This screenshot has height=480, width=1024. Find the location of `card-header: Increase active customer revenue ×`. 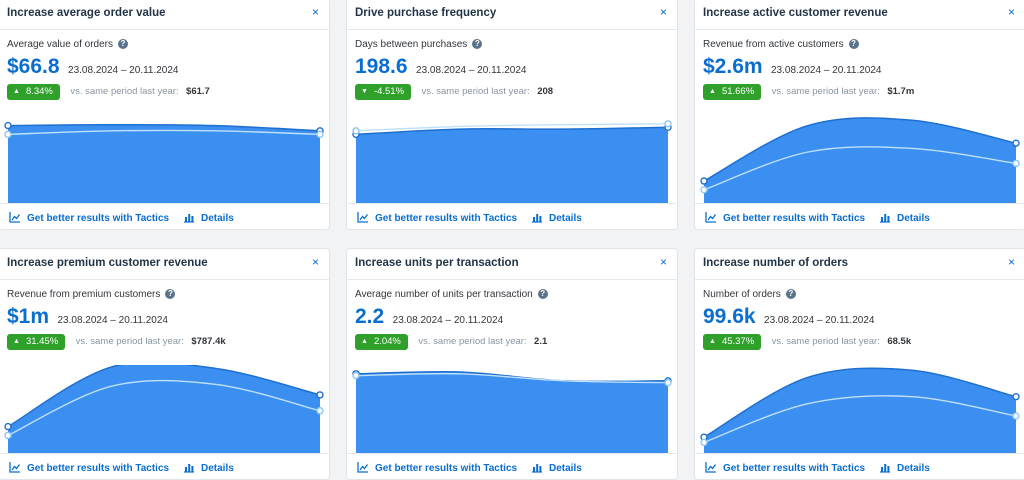

card-header: Increase active customer revenue × is located at coordinates (859, 15).